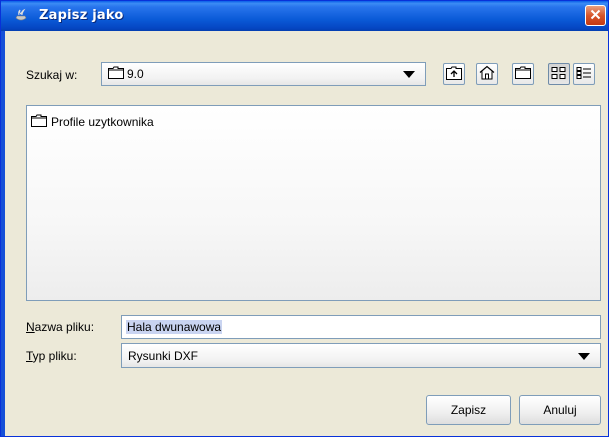  Describe the element at coordinates (81, 15) in the screenshot. I see `window-title: Zapisz jako` at that location.